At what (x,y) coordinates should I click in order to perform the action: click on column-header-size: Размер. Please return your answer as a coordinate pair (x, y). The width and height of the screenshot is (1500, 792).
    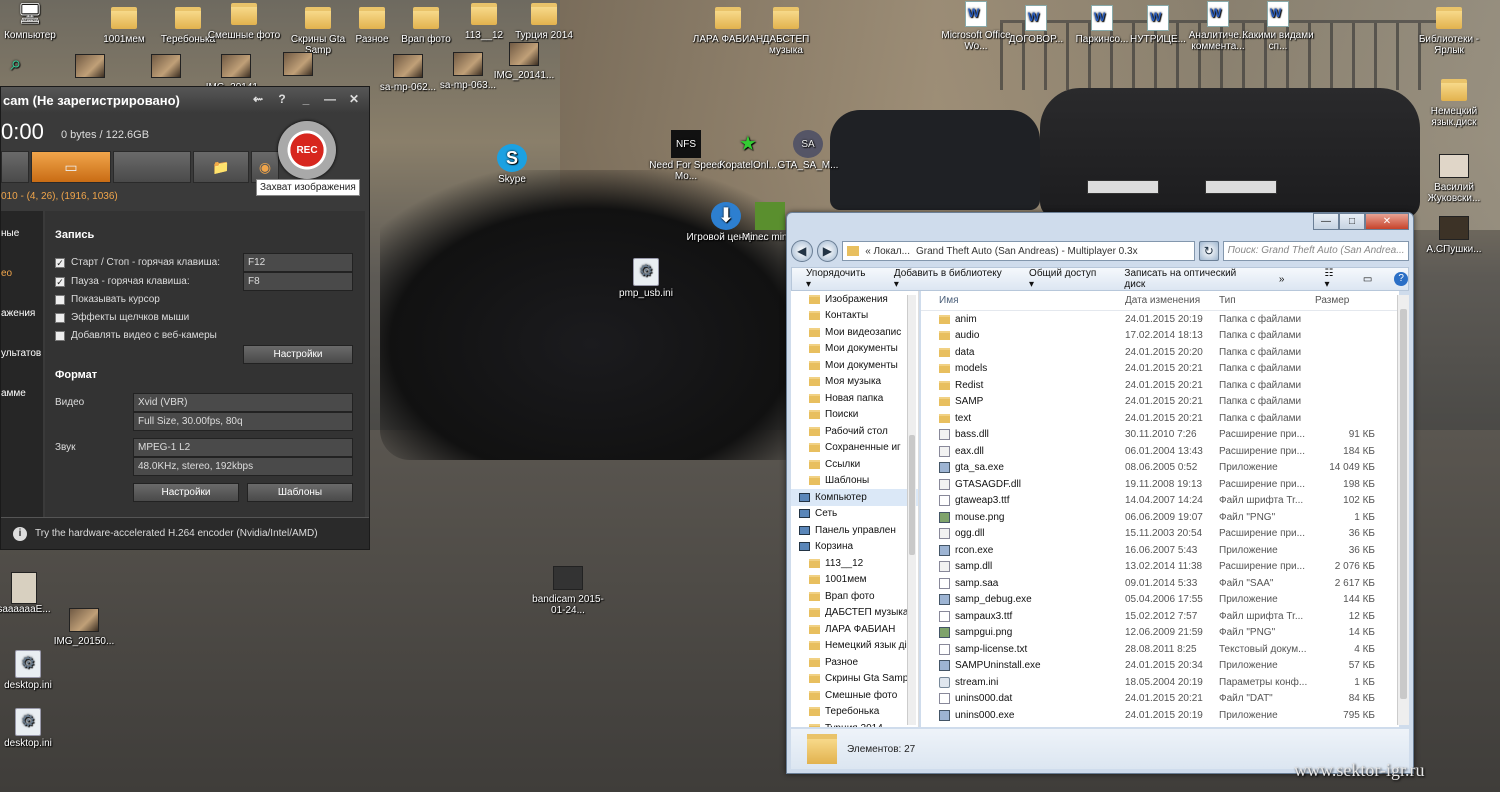
    Looking at the image, I should click on (1345, 300).